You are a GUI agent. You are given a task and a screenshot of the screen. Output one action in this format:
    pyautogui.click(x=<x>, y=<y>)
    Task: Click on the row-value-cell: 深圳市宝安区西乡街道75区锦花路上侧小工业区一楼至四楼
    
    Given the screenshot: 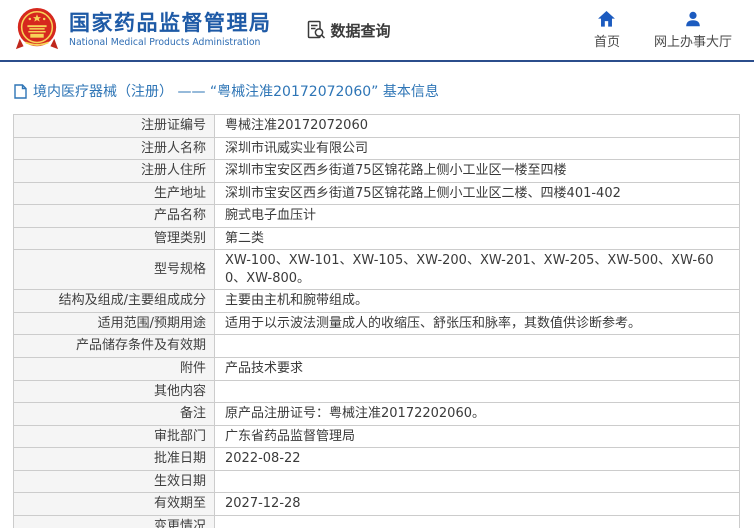 What is the action you would take?
    pyautogui.click(x=477, y=171)
    